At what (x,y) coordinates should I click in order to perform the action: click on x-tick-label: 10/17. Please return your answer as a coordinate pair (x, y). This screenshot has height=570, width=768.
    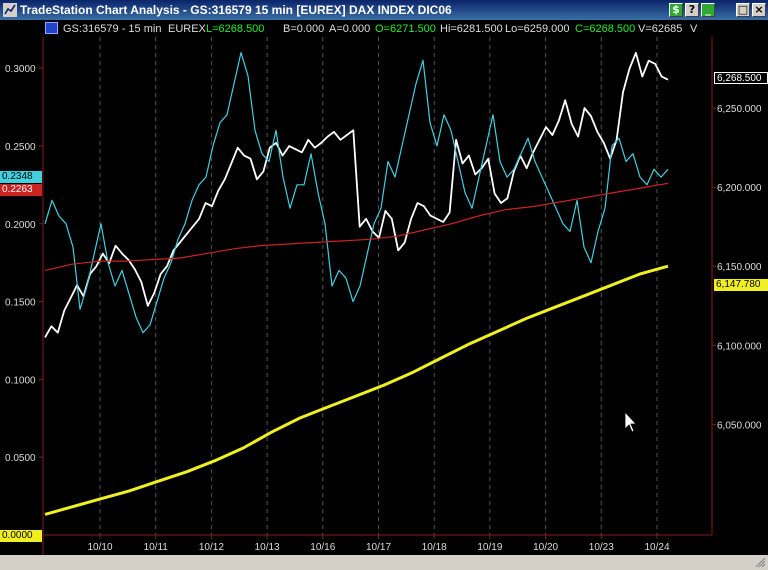
    Looking at the image, I should click on (378, 547).